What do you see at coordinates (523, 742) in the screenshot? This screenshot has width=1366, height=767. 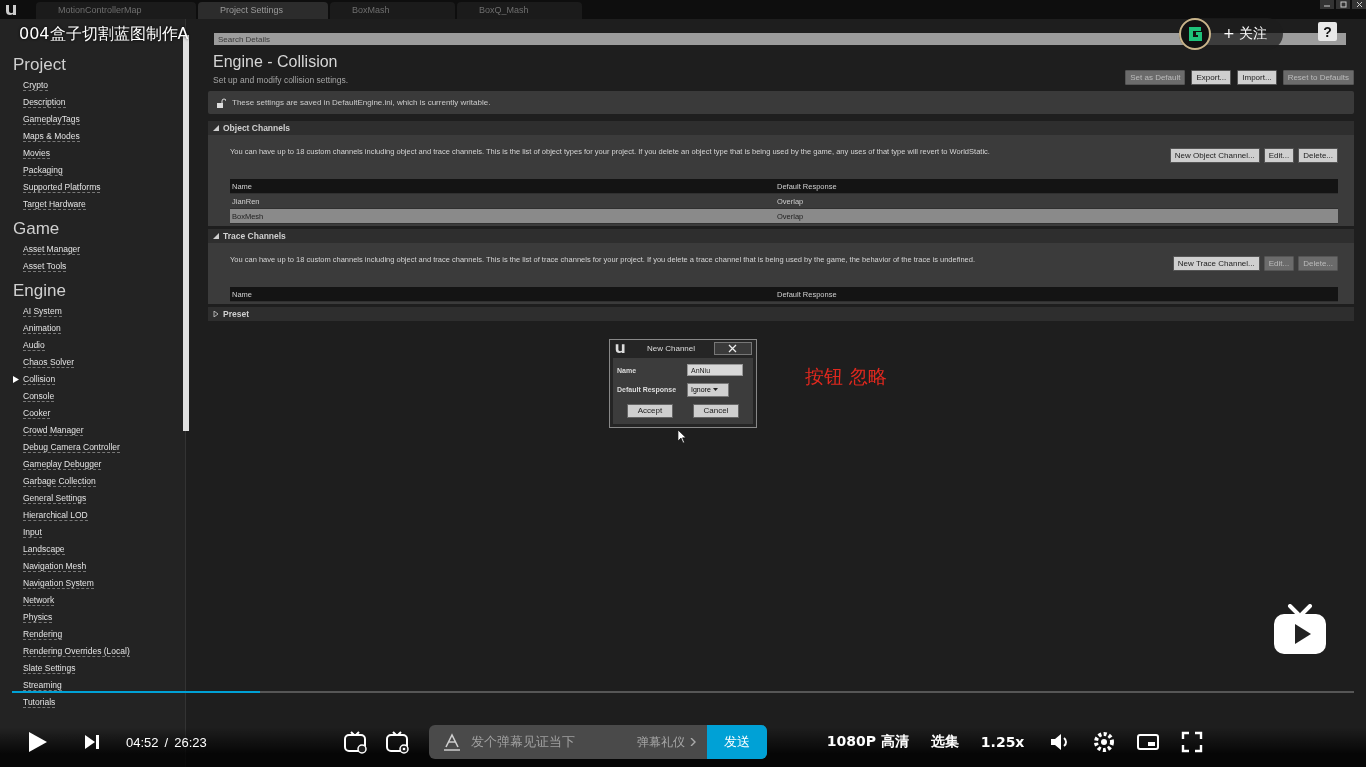 I see `danmaku-placeholder: 发个弹幕见证当下` at bounding box center [523, 742].